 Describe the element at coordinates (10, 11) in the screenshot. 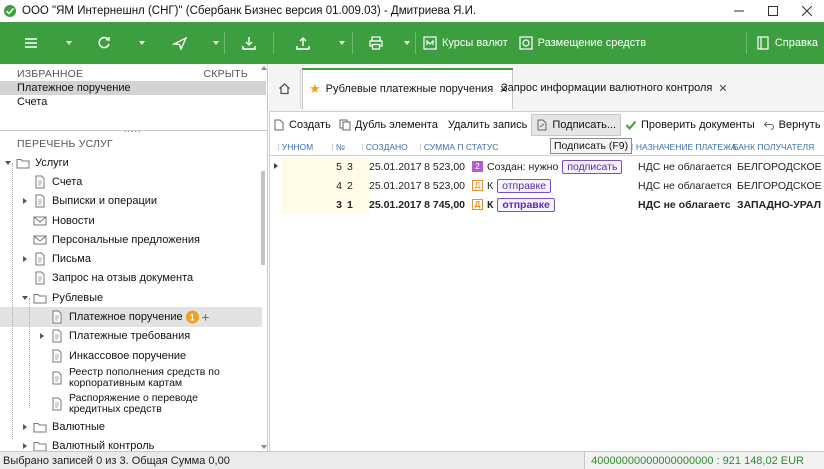

I see `app-logo-icon` at that location.